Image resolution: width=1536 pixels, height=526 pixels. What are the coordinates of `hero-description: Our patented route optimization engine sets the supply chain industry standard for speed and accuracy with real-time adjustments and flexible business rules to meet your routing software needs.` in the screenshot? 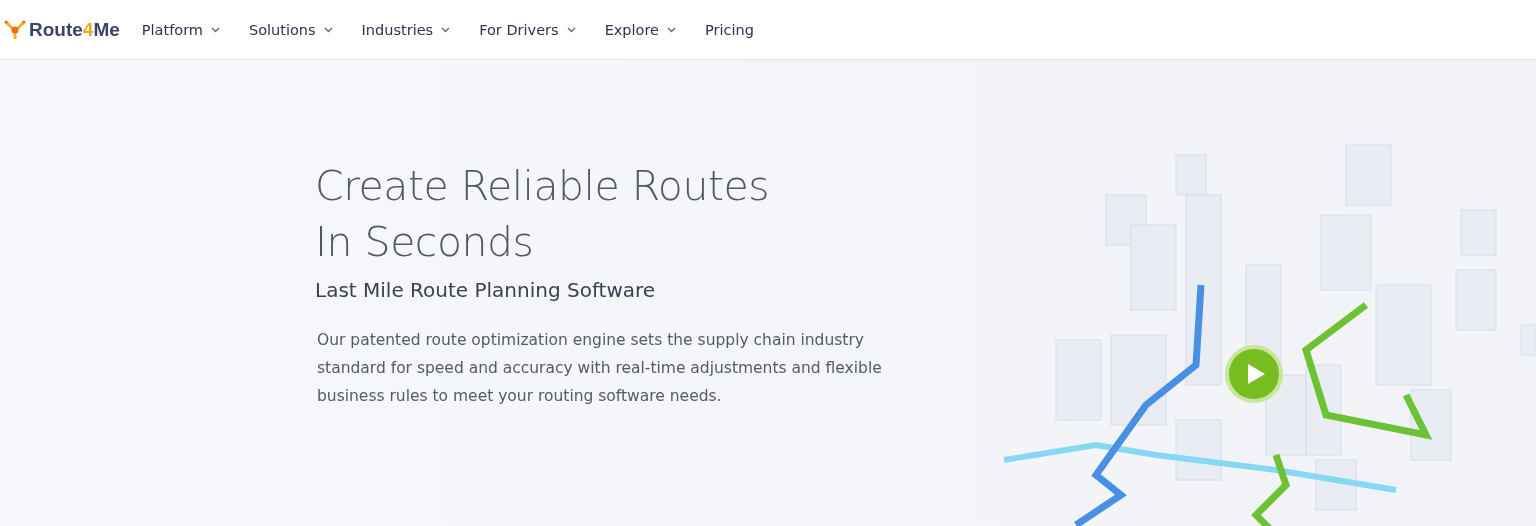 It's located at (600, 368).